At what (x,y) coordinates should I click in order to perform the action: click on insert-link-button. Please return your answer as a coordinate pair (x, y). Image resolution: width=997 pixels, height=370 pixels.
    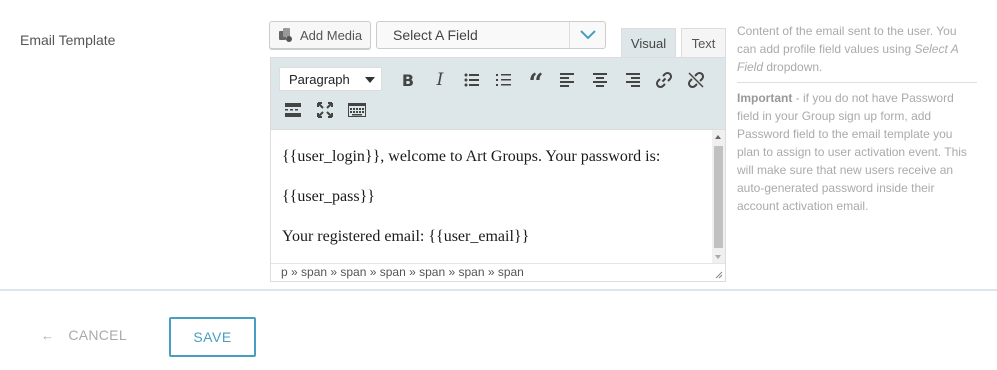
    Looking at the image, I should click on (664, 80).